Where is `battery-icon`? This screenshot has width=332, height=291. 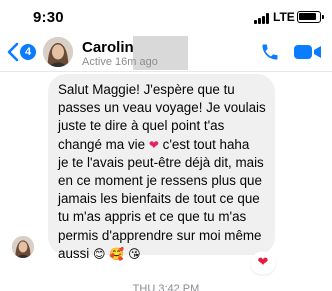 battery-icon is located at coordinates (310, 17).